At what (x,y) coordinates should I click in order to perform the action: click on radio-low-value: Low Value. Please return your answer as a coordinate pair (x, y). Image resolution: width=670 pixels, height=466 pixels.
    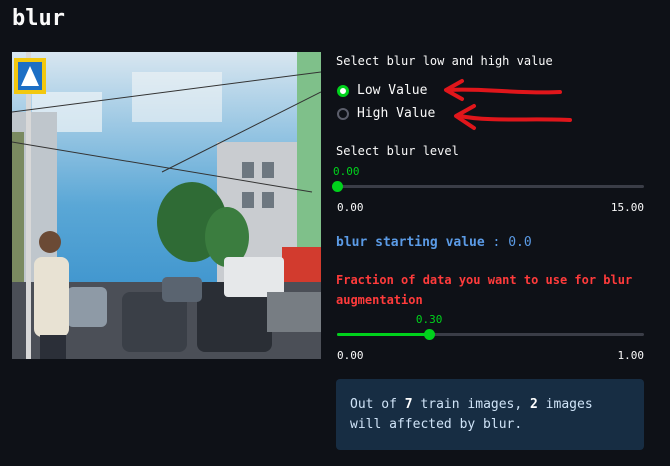
    Looking at the image, I should click on (382, 90).